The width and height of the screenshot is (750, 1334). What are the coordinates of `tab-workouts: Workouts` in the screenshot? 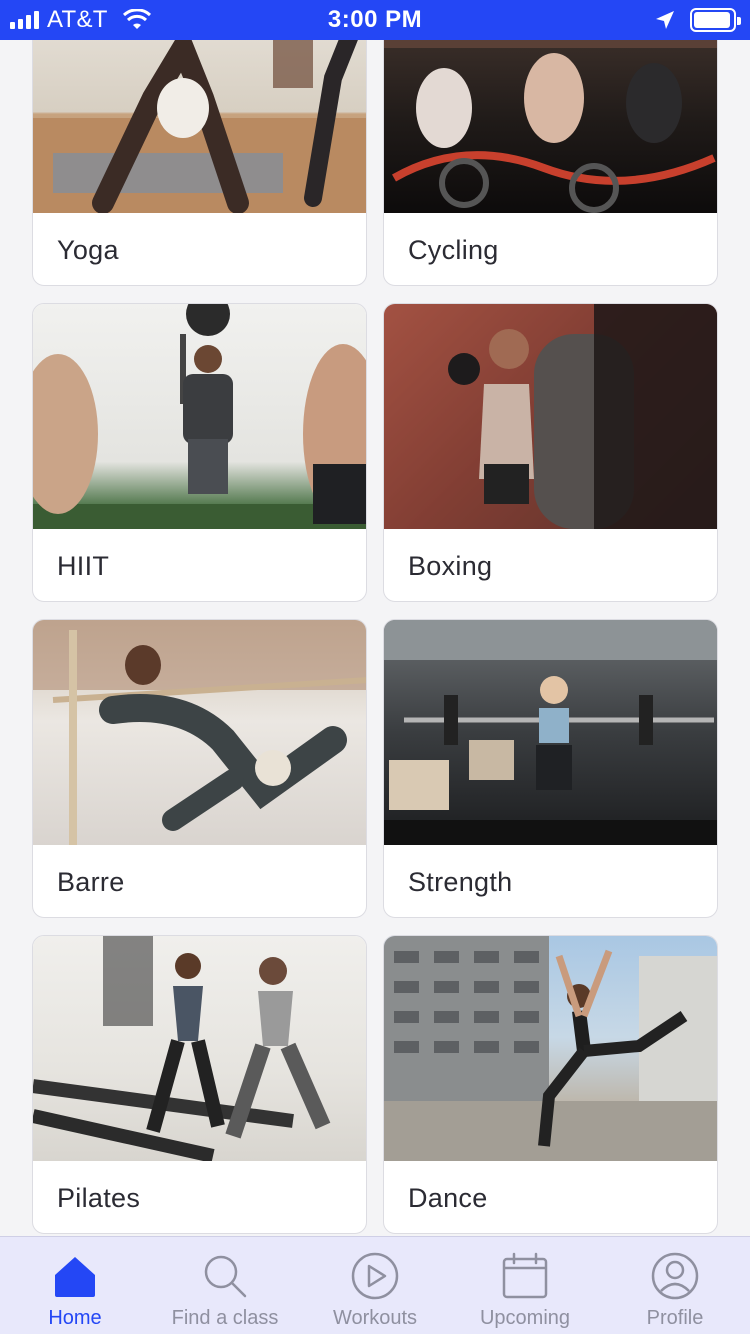 It's located at (375, 1285).